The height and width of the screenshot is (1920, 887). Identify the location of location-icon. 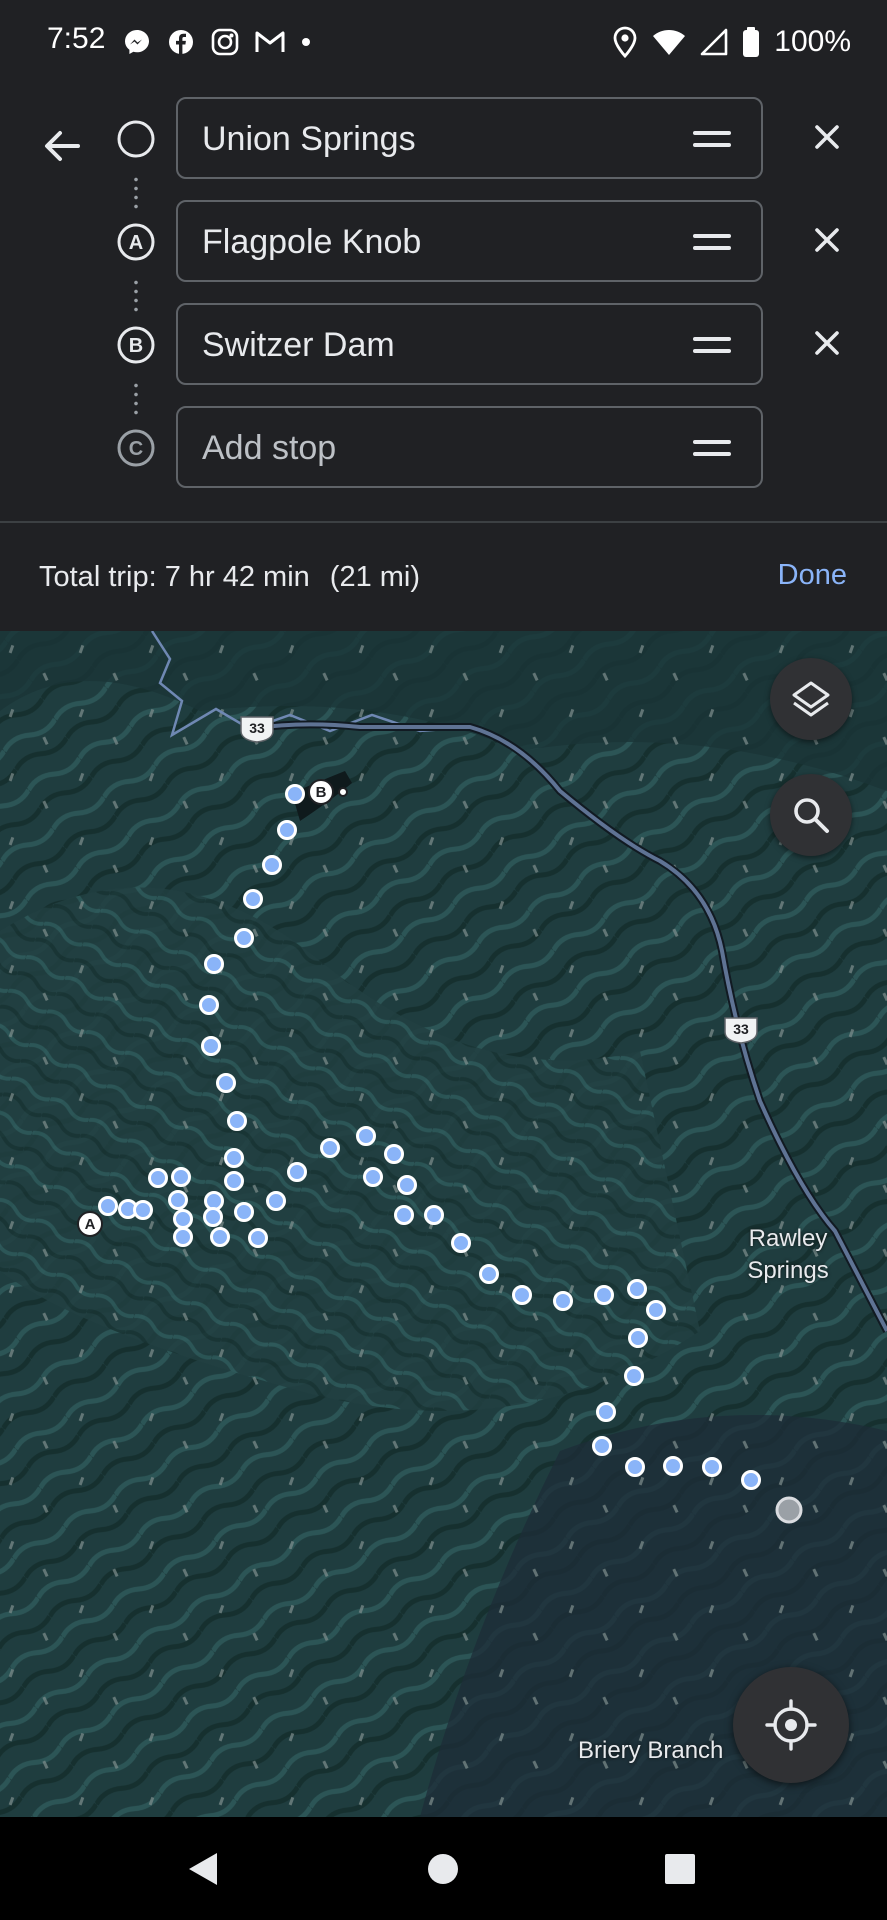
(625, 42).